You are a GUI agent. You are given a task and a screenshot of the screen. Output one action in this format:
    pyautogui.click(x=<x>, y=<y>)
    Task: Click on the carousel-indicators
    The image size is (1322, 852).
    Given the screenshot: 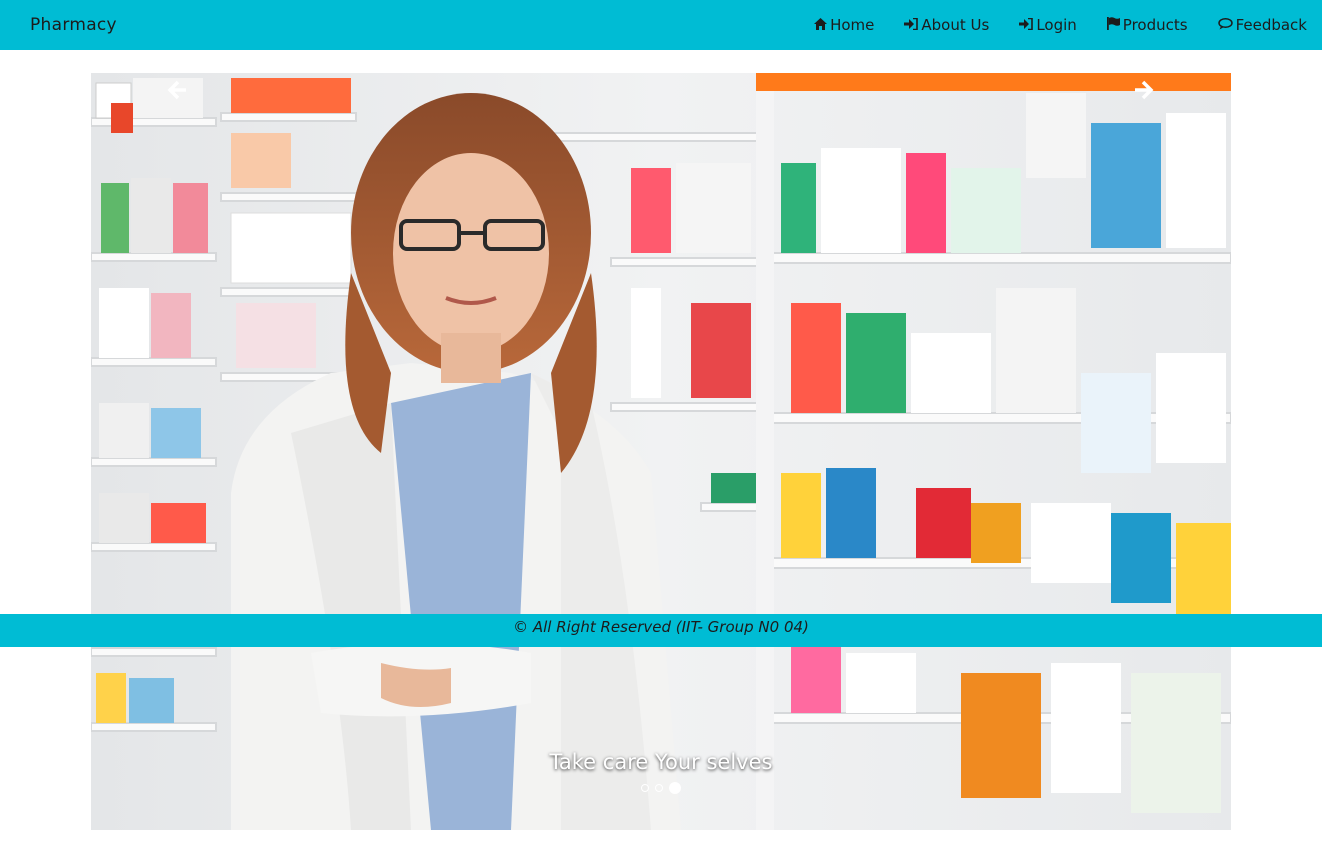 What is the action you would take?
    pyautogui.click(x=661, y=788)
    